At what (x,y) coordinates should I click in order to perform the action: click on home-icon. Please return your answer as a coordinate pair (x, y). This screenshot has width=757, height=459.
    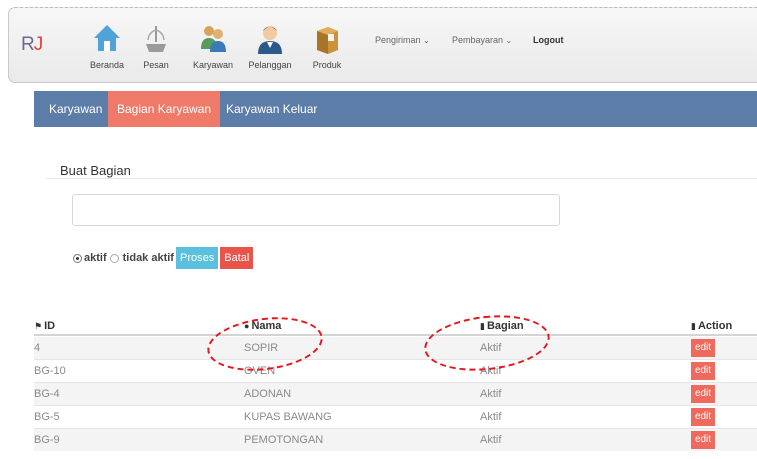
    Looking at the image, I should click on (107, 38).